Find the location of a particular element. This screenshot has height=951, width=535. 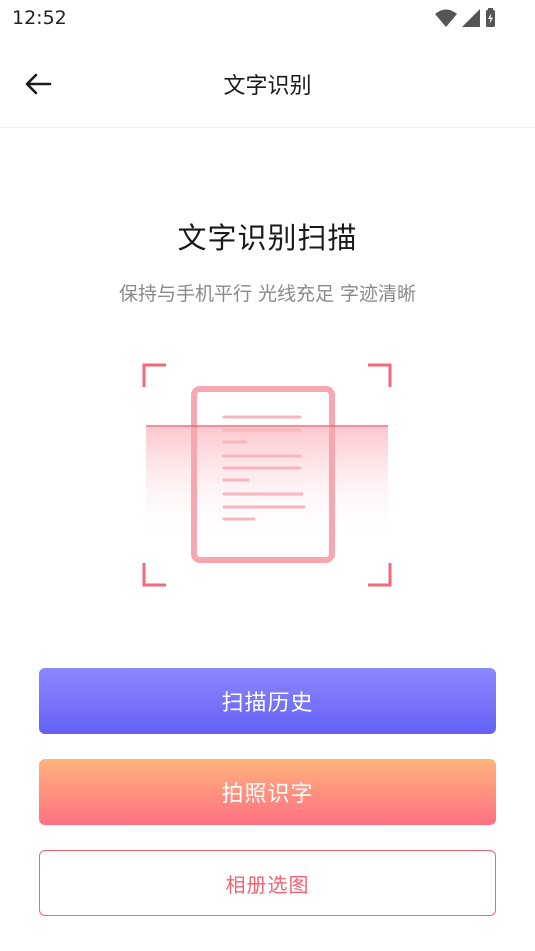

status-time: 12:52 is located at coordinates (39, 18).